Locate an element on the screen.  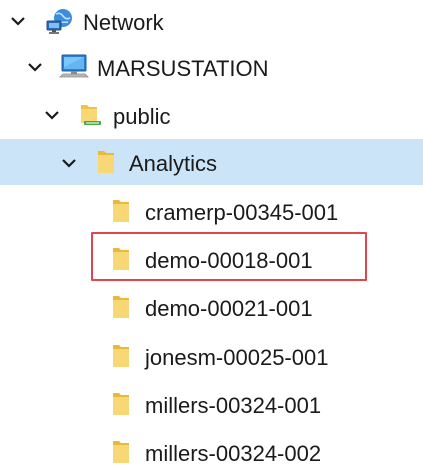
tree-item-folder: demo-00021-001 is located at coordinates (211, 307).